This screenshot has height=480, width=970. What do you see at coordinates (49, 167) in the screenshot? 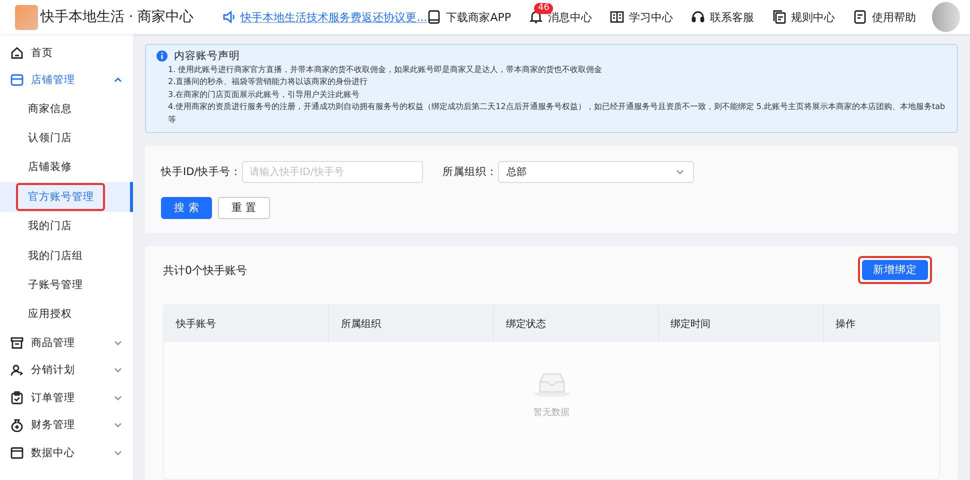
I see `submenu-item: 店铺装修` at bounding box center [49, 167].